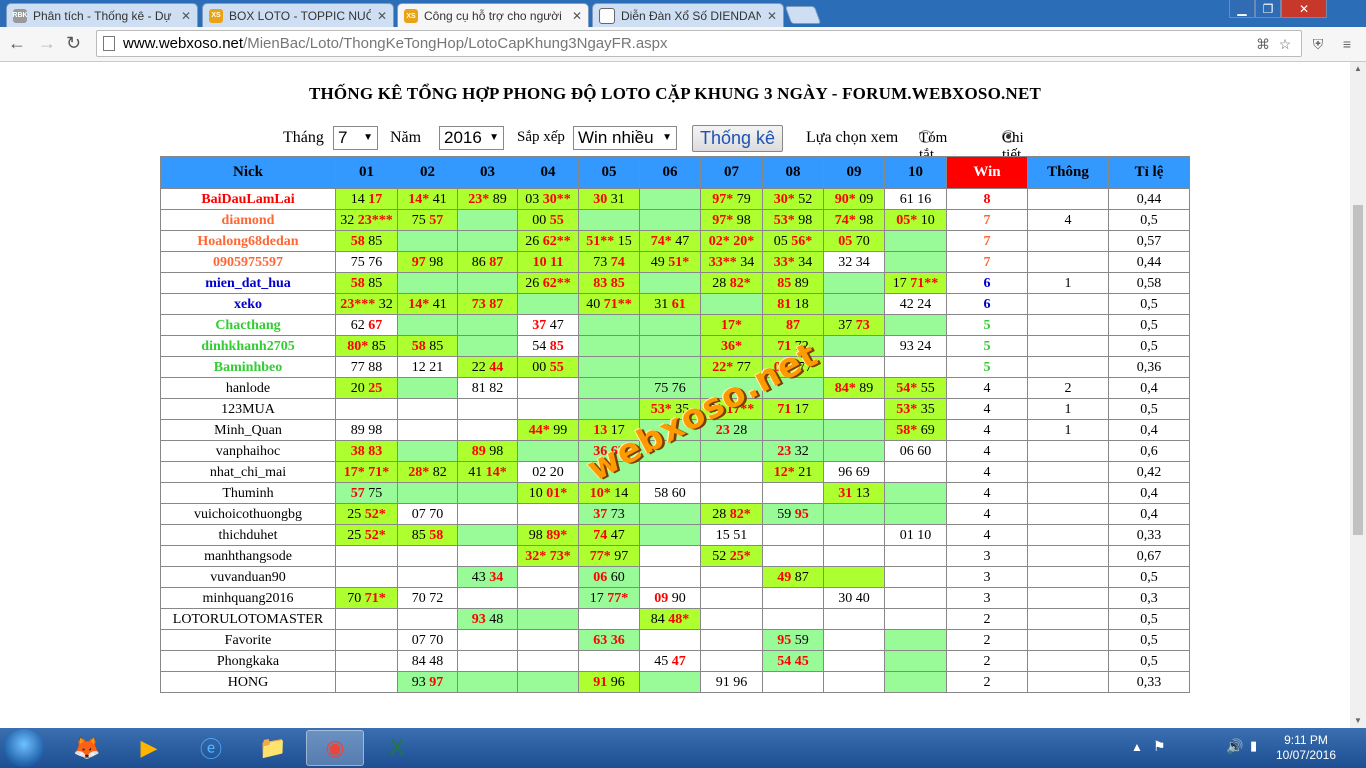  I want to click on nick-cell: Phongkaka, so click(248, 661).